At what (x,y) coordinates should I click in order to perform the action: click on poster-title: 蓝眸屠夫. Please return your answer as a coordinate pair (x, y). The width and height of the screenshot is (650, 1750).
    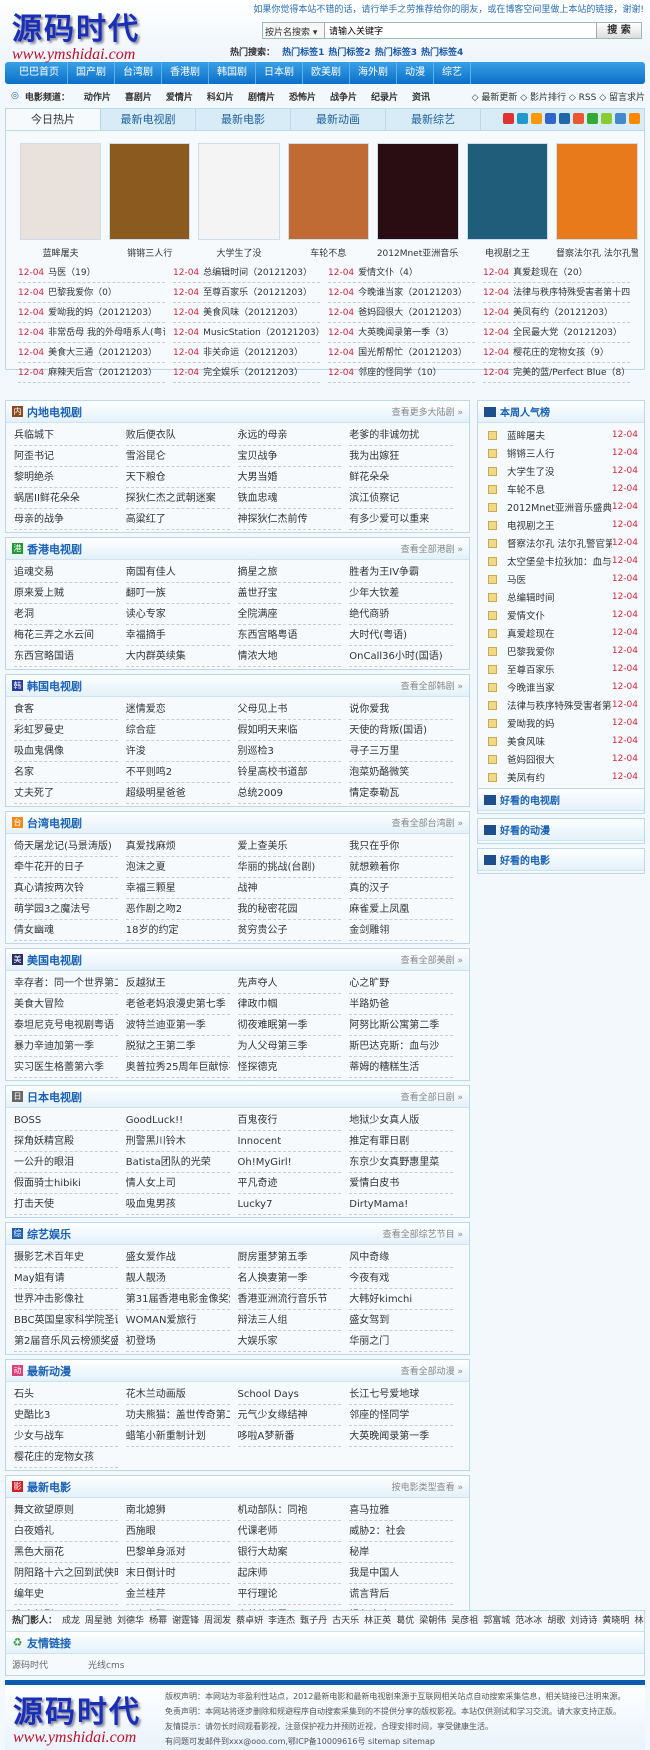
    Looking at the image, I should click on (60, 252).